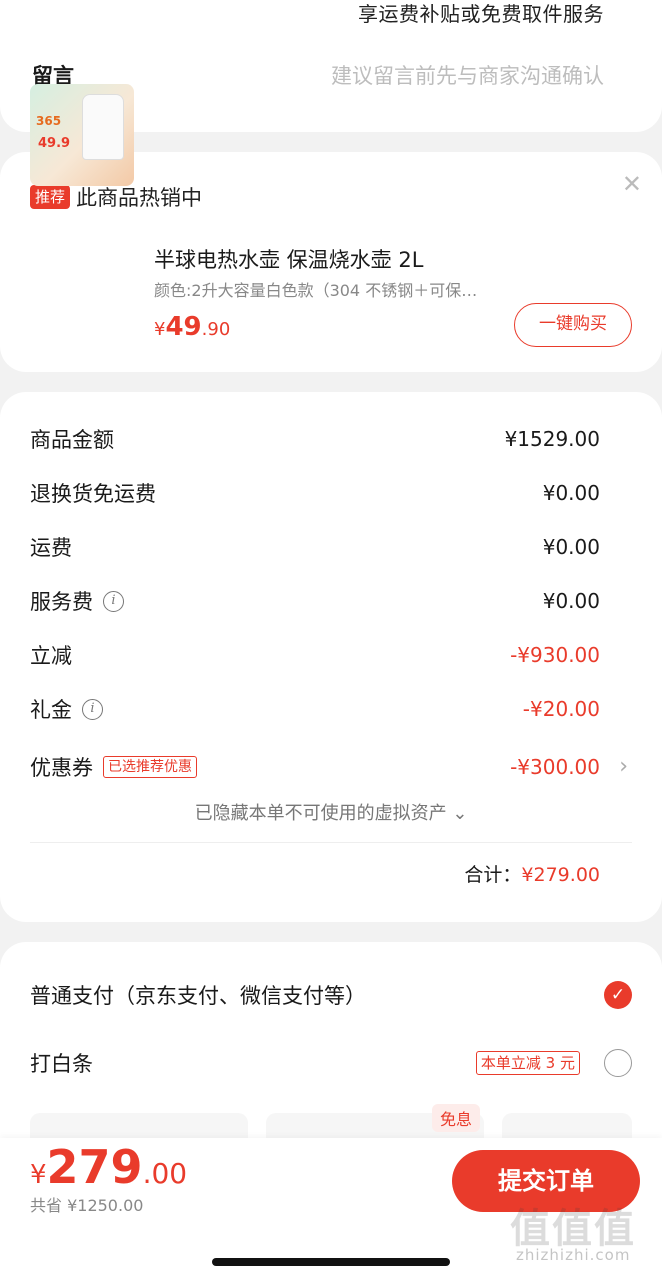 Image resolution: width=662 pixels, height=1280 pixels. I want to click on coupon-badge: 已选推荐优惠, so click(150, 767).